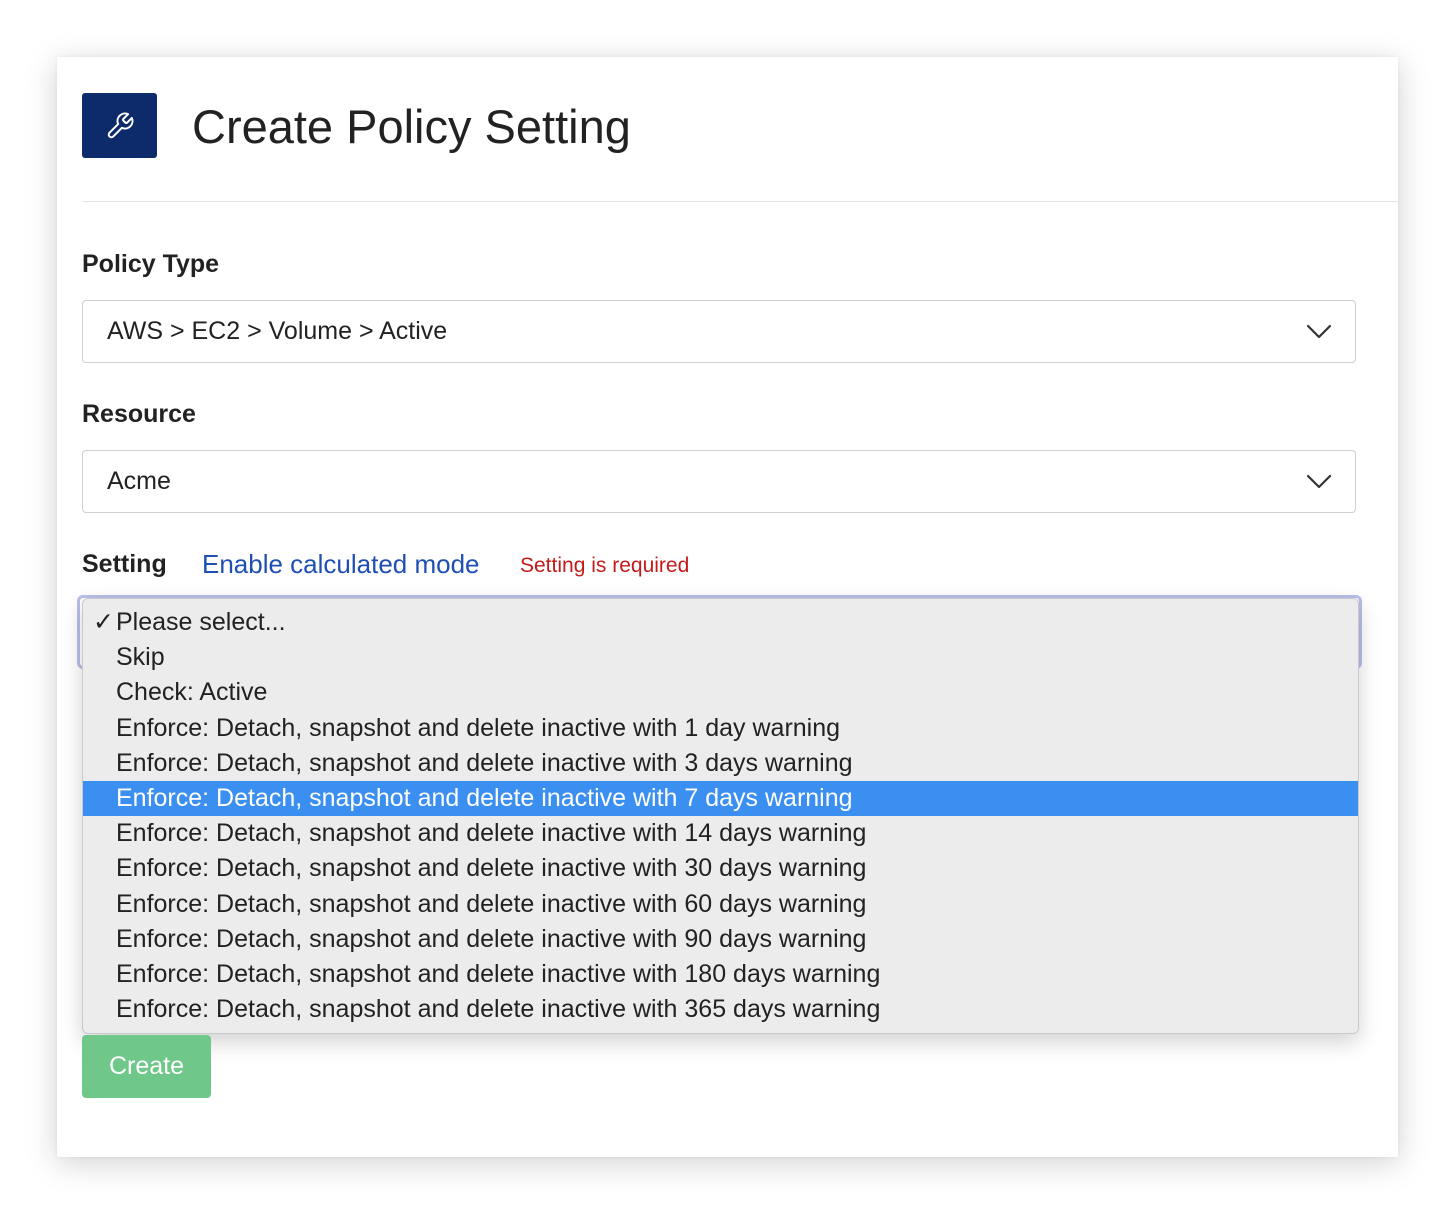 The image size is (1456, 1215). I want to click on setting-option: Check: Active, so click(720, 692).